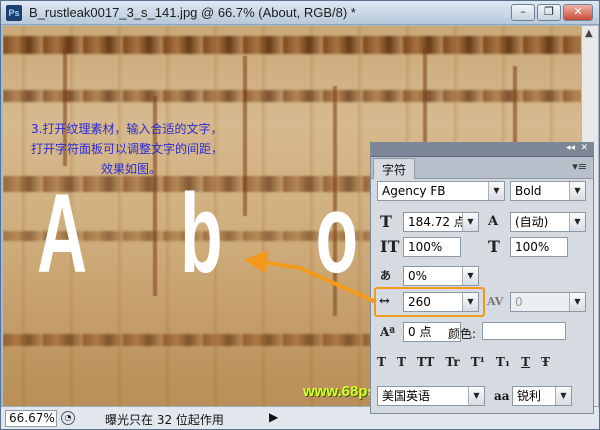  I want to click on pointer-arrow-icon, so click(310, 277).